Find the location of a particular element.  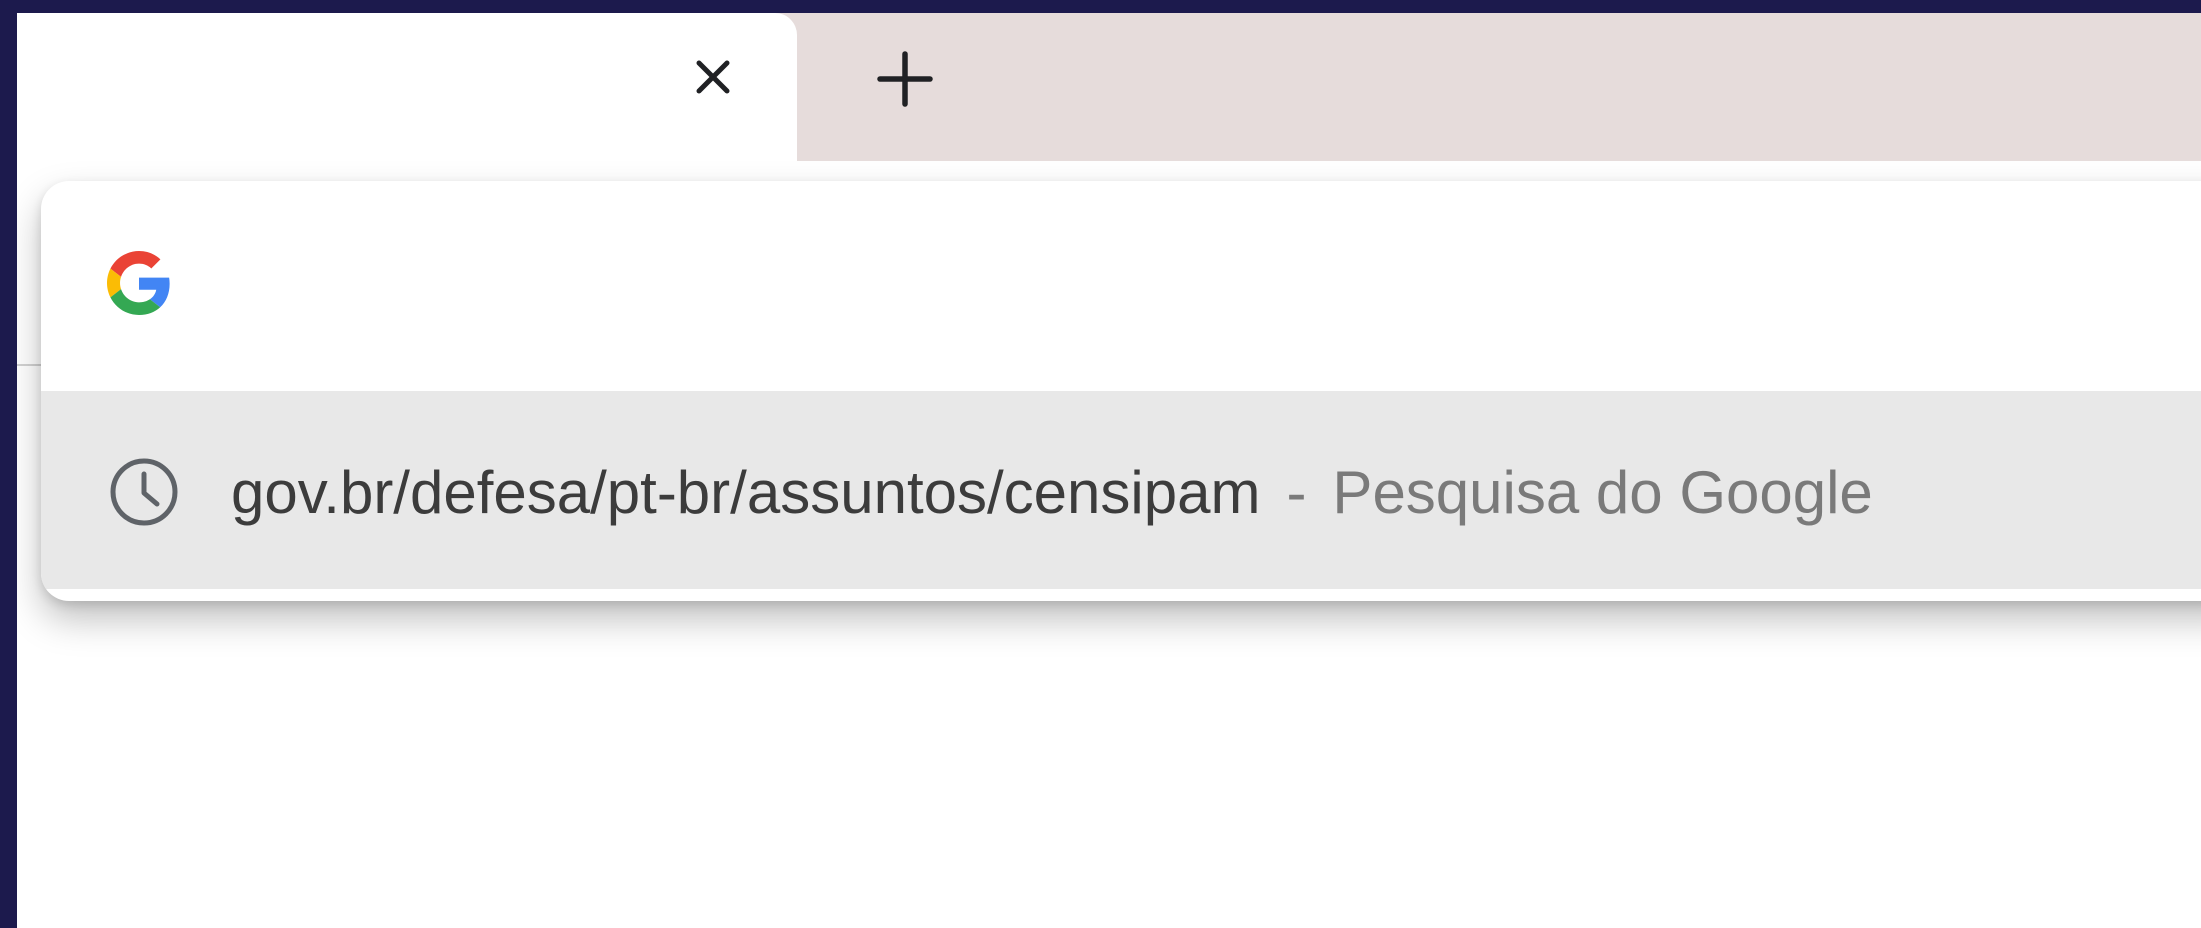

suggestion-description: Pesquisa do Google is located at coordinates (1602, 492).